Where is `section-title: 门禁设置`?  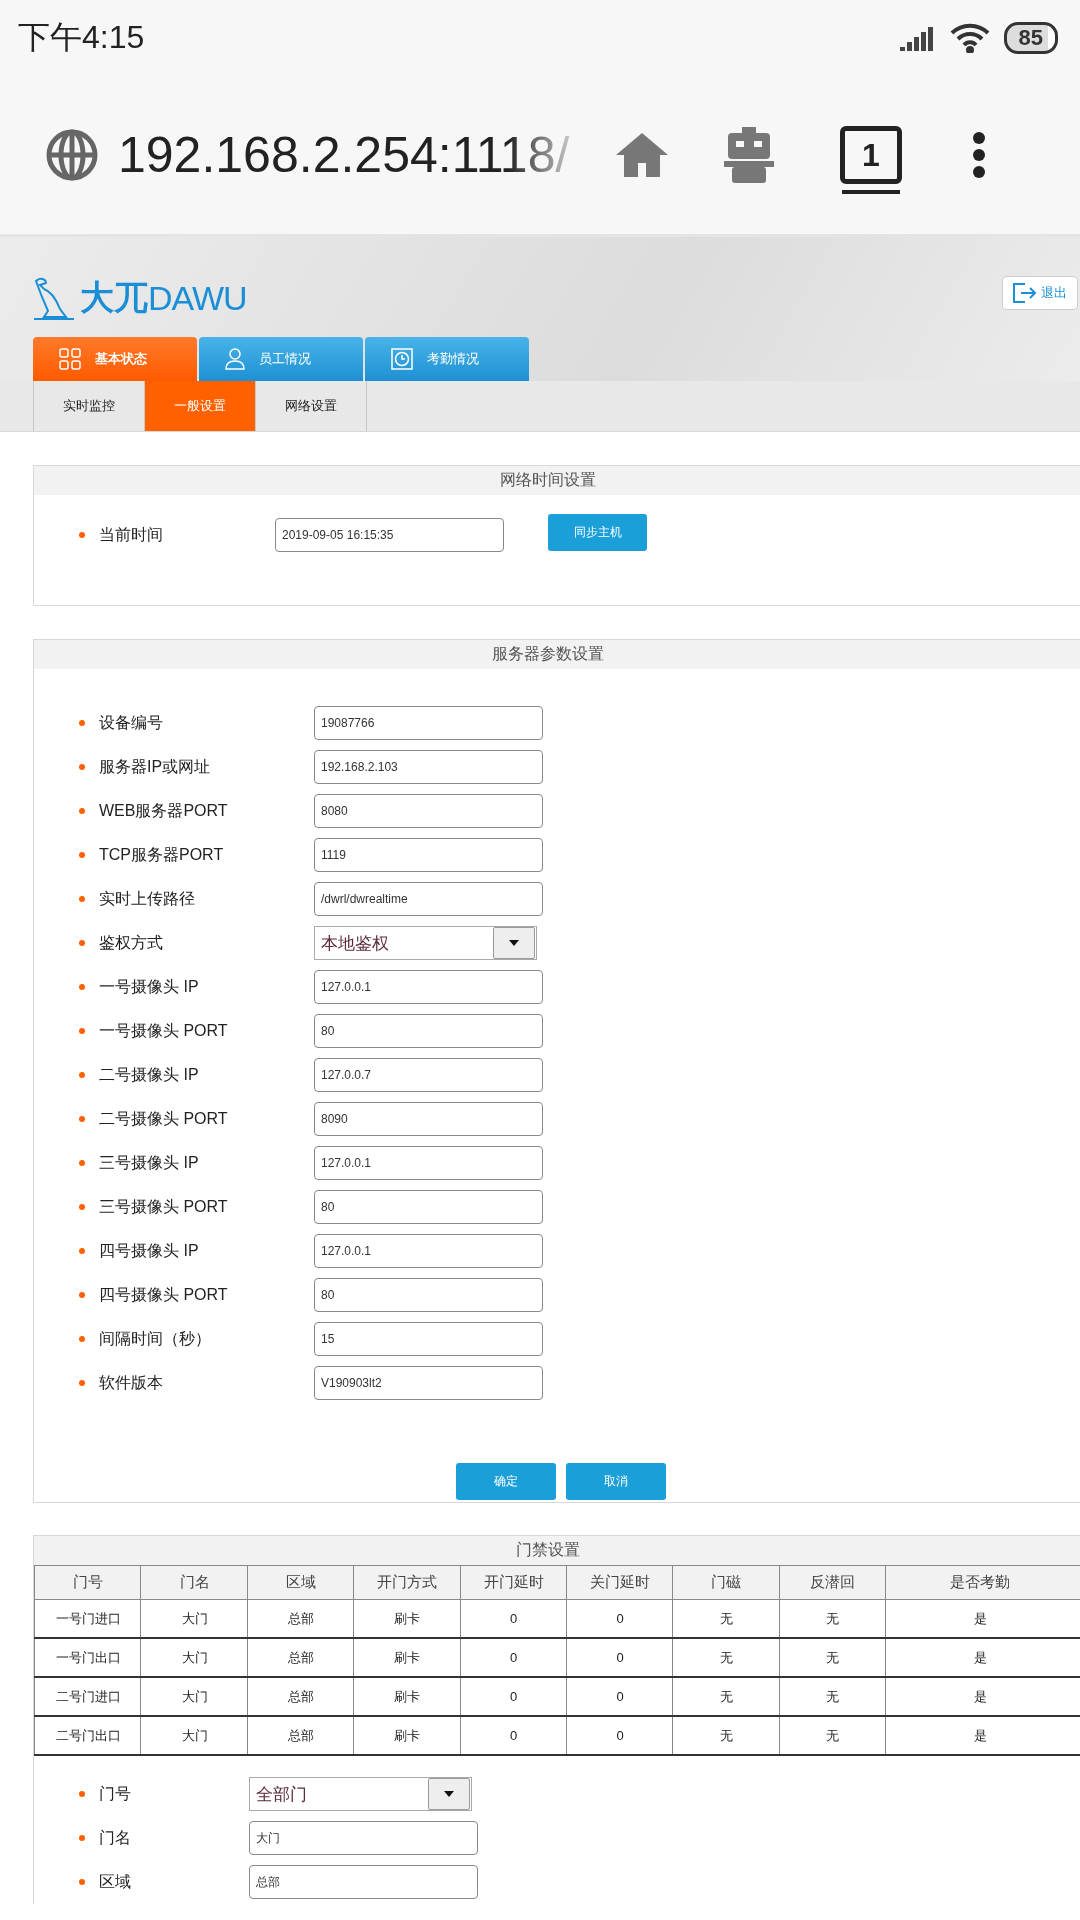 section-title: 门禁设置 is located at coordinates (557, 1550).